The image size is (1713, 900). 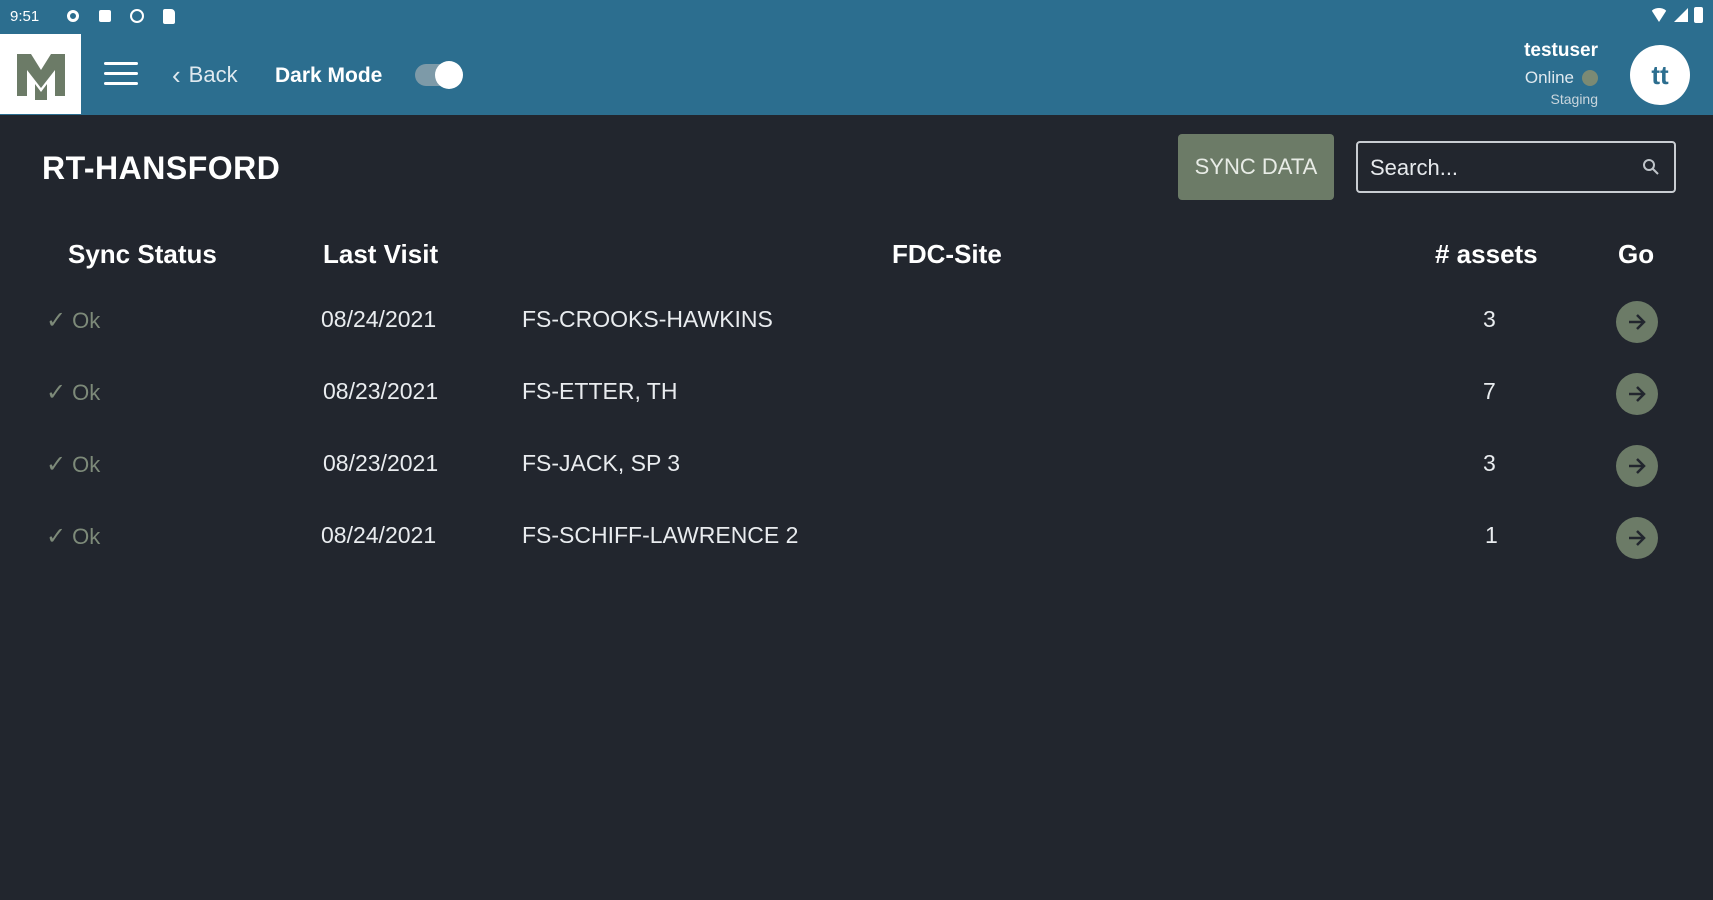 What do you see at coordinates (25, 16) in the screenshot?
I see `status-time: 9:51` at bounding box center [25, 16].